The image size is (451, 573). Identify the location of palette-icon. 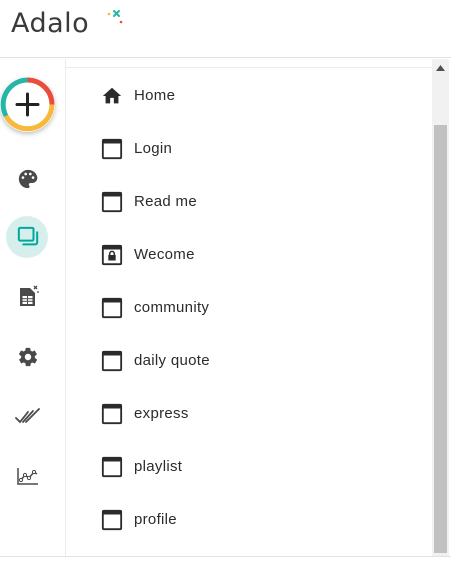
(28, 179).